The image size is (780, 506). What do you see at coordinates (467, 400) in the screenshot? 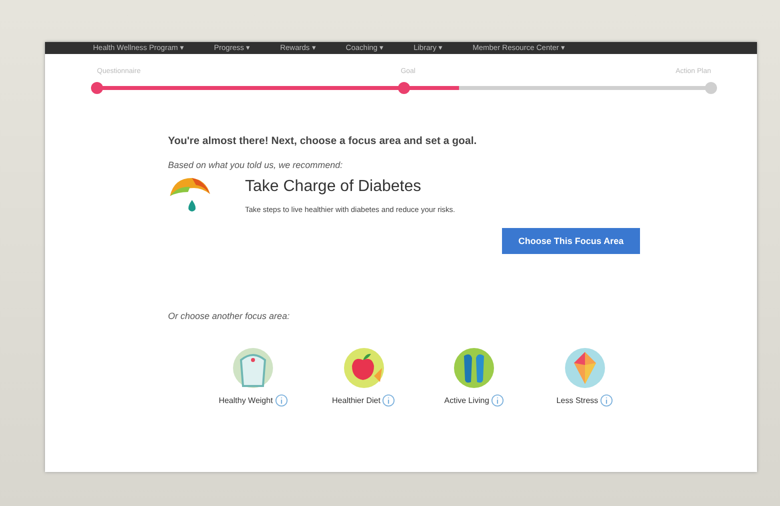
I see `focus-area-label: Active Living` at bounding box center [467, 400].